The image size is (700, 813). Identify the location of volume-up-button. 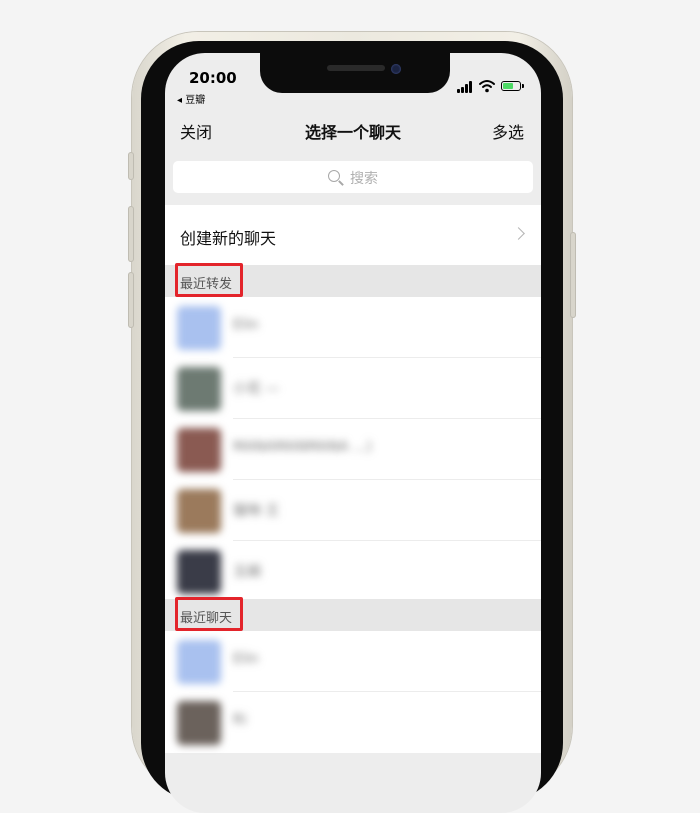
(131, 234).